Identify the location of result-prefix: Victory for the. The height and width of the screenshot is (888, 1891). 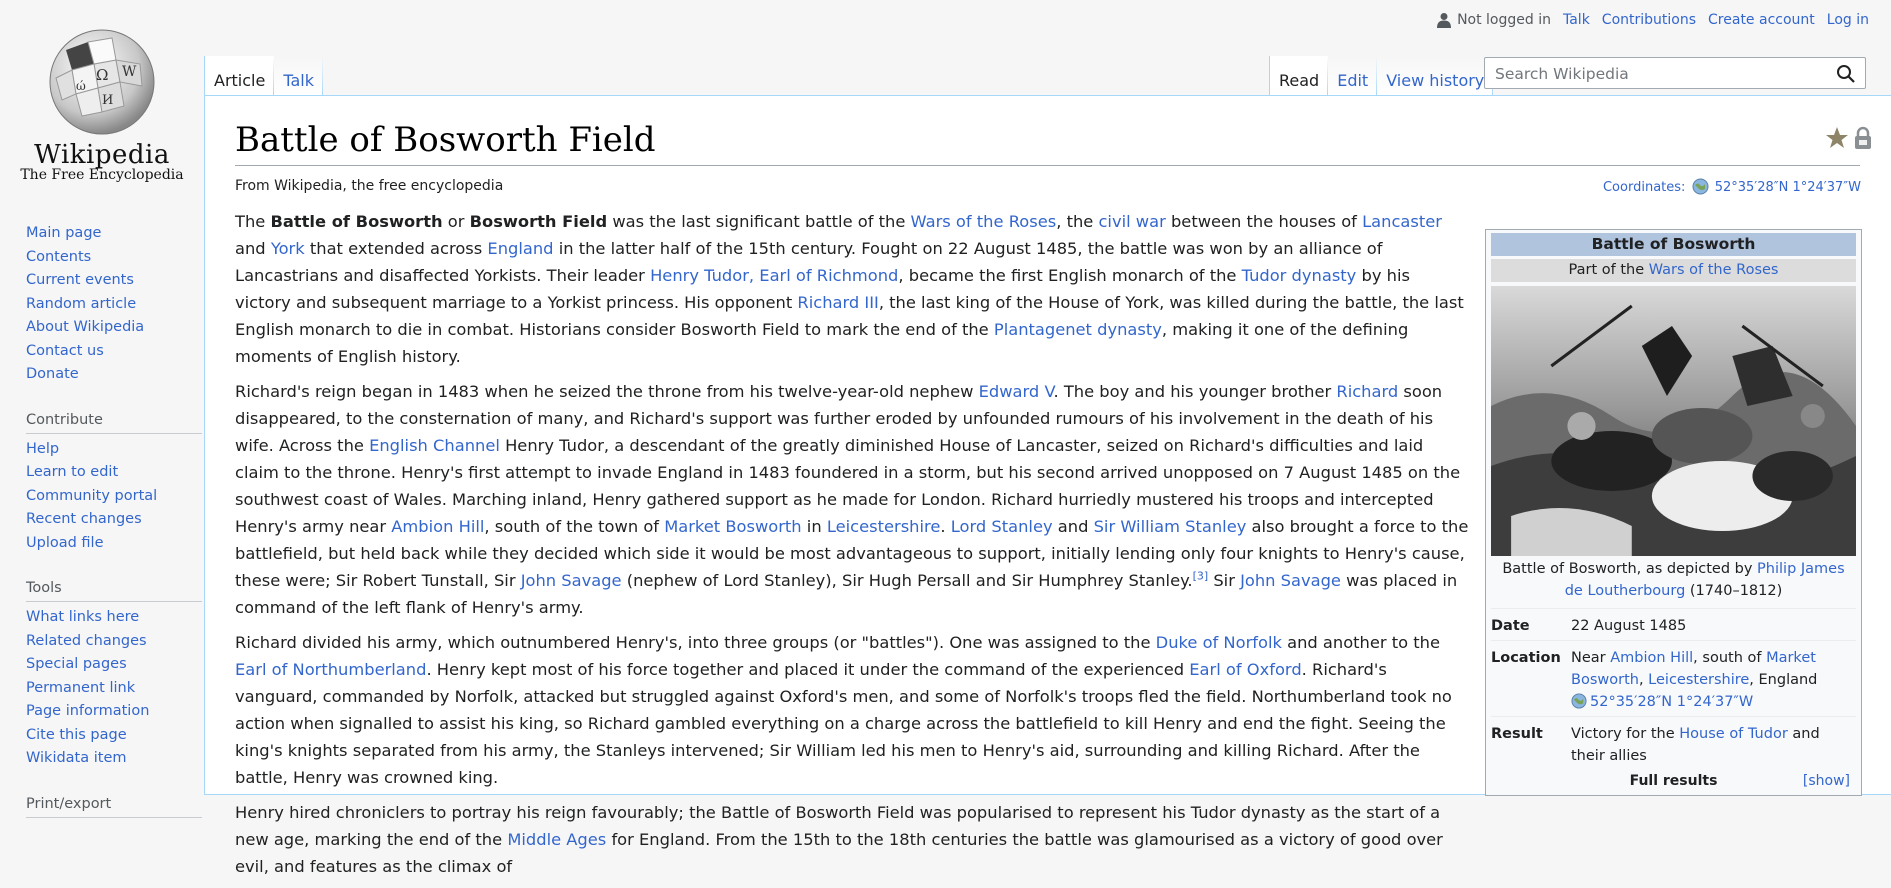
(1625, 734).